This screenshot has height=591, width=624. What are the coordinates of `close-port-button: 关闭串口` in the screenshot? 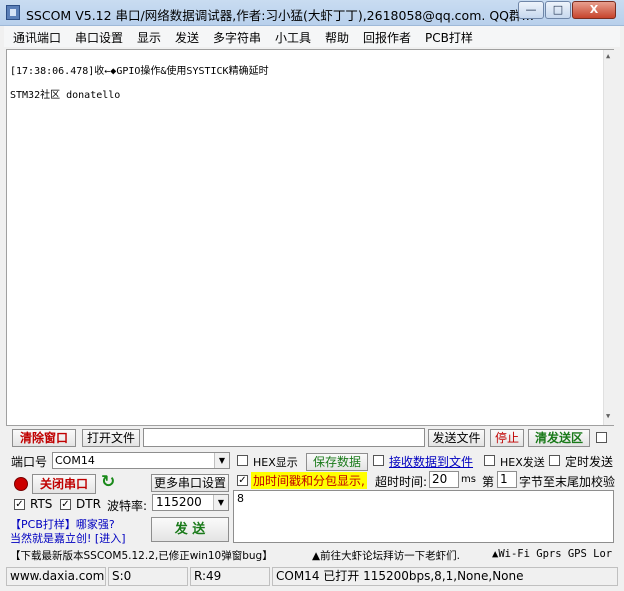 It's located at (64, 484).